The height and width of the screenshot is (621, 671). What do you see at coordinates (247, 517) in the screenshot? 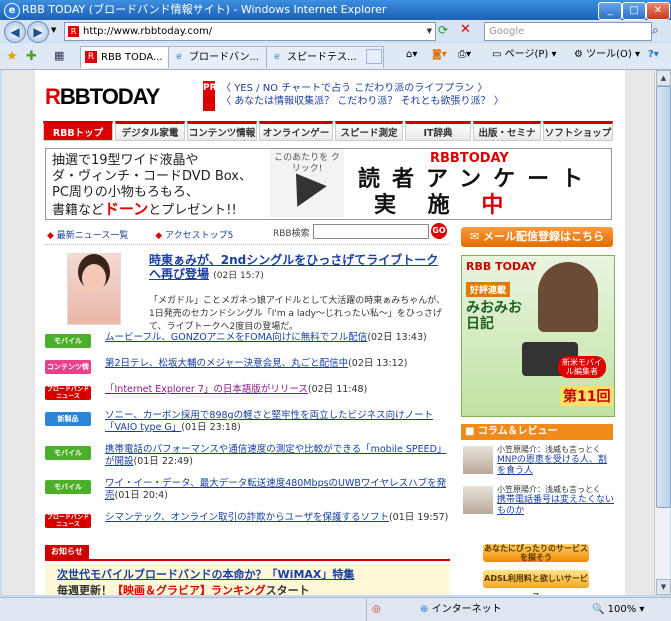
I see `news-link: シマンテック、オンライン取引の詐欺からユーザを保護するソフト` at bounding box center [247, 517].